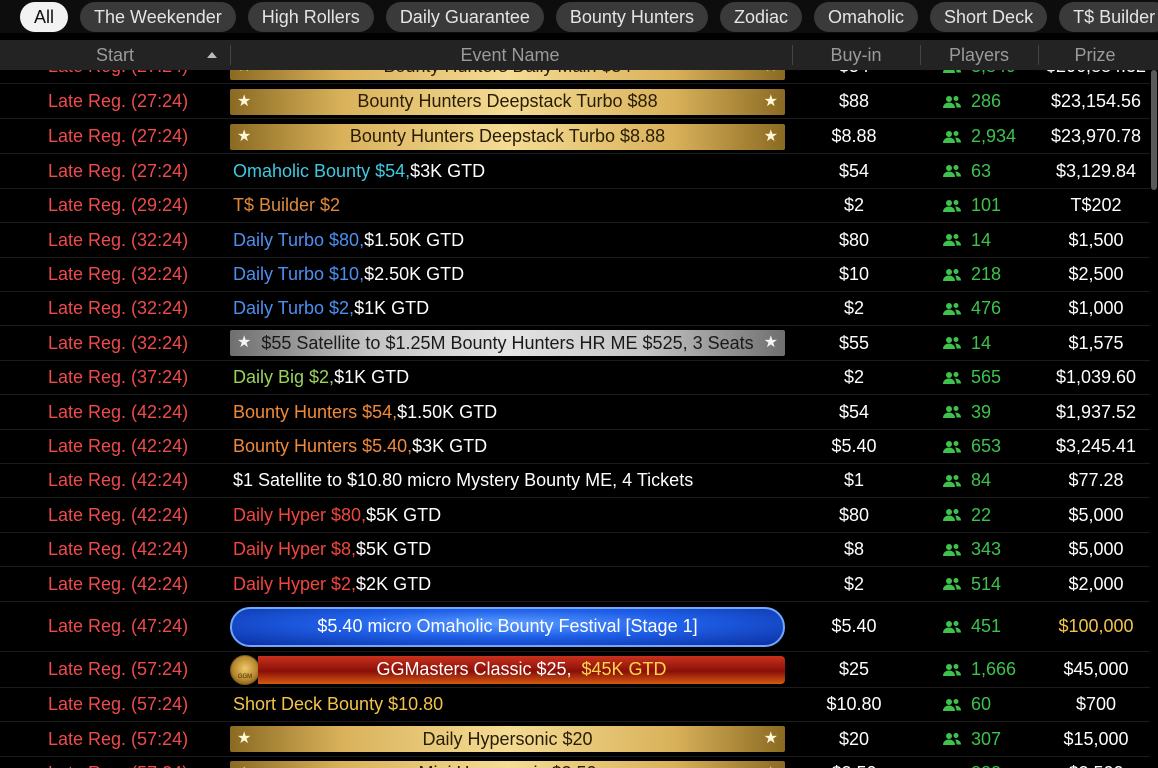  Describe the element at coordinates (507, 739) in the screenshot. I see `featured-banner: ★ Daily Hypersonic $20 ★` at that location.